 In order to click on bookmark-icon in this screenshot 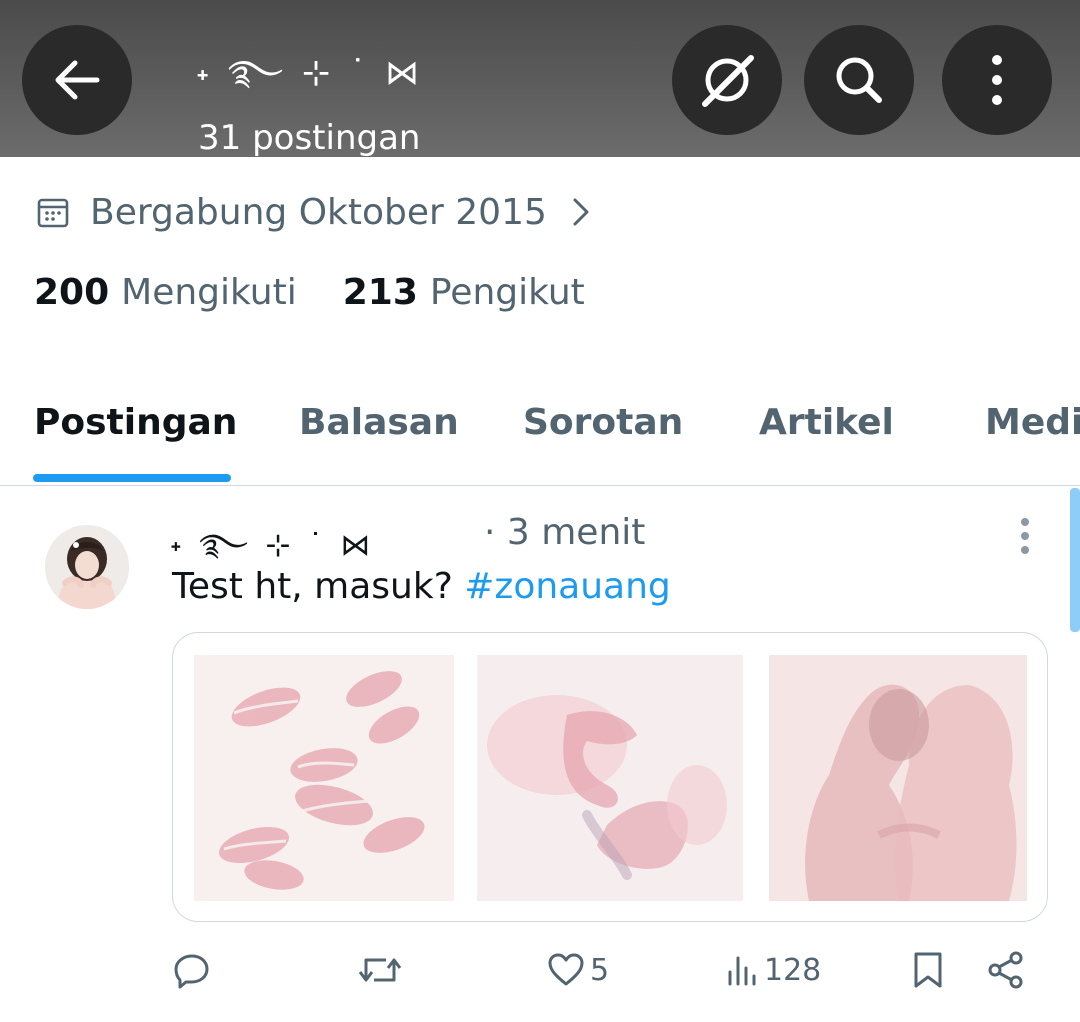, I will do `click(928, 970)`.